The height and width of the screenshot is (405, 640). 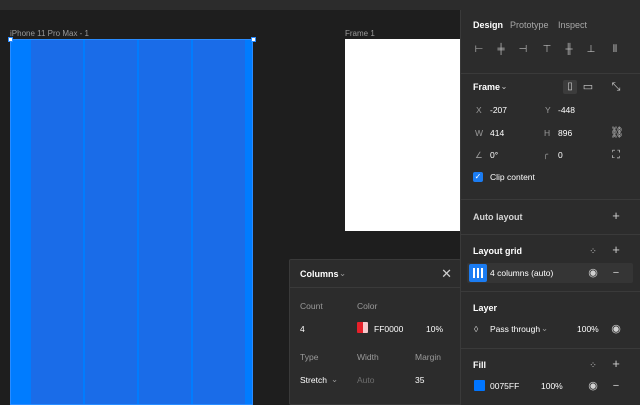 What do you see at coordinates (616, 215) in the screenshot?
I see `add-auto-layout-icon: +` at bounding box center [616, 215].